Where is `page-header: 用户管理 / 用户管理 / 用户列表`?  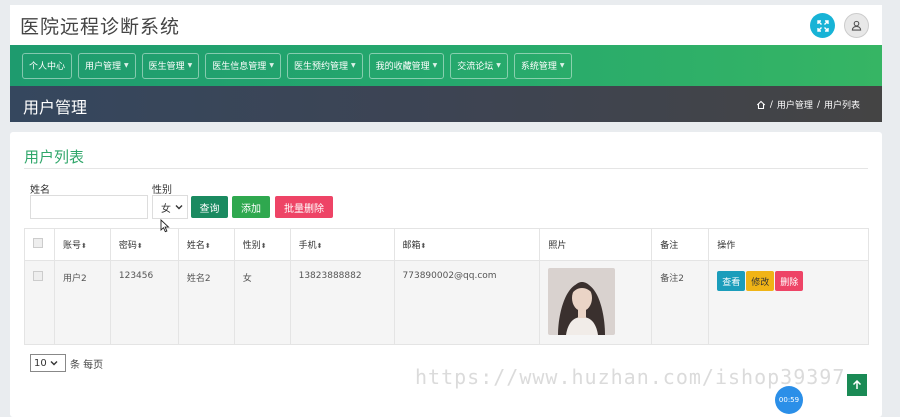
page-header: 用户管理 / 用户管理 / 用户列表 is located at coordinates (446, 104).